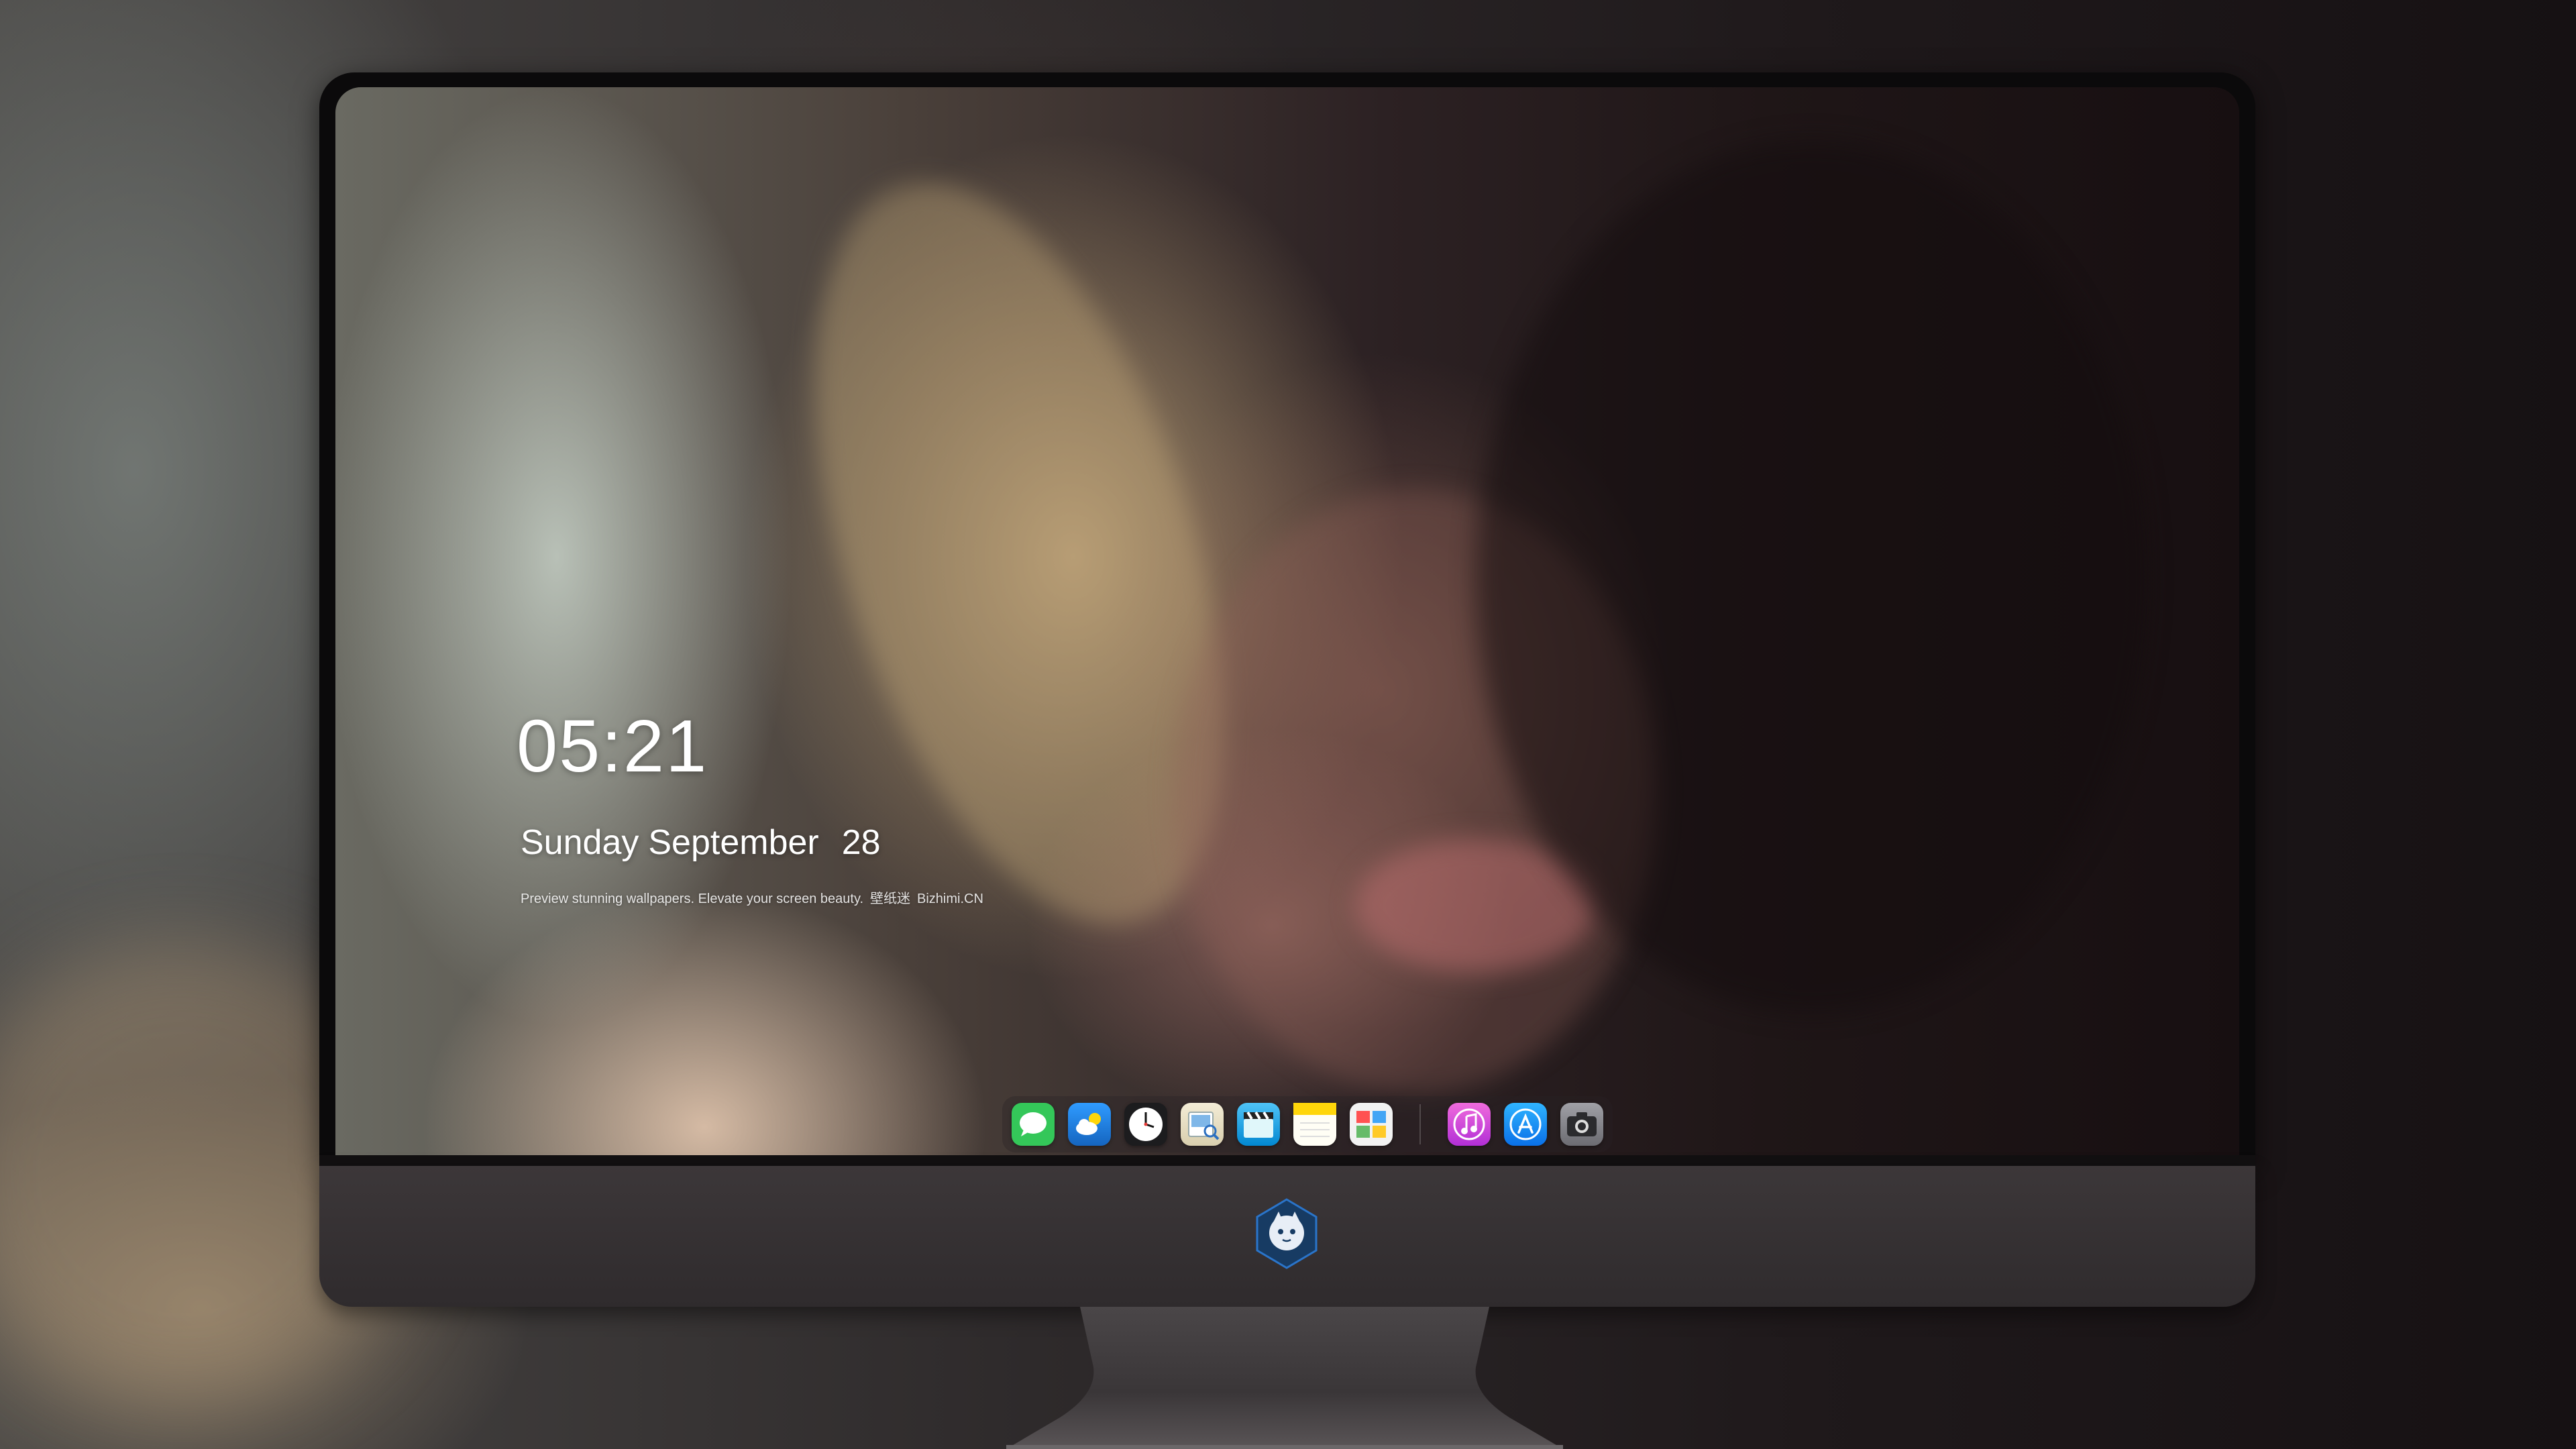  Describe the element at coordinates (1033, 1124) in the screenshot. I see `messages-icon` at that location.